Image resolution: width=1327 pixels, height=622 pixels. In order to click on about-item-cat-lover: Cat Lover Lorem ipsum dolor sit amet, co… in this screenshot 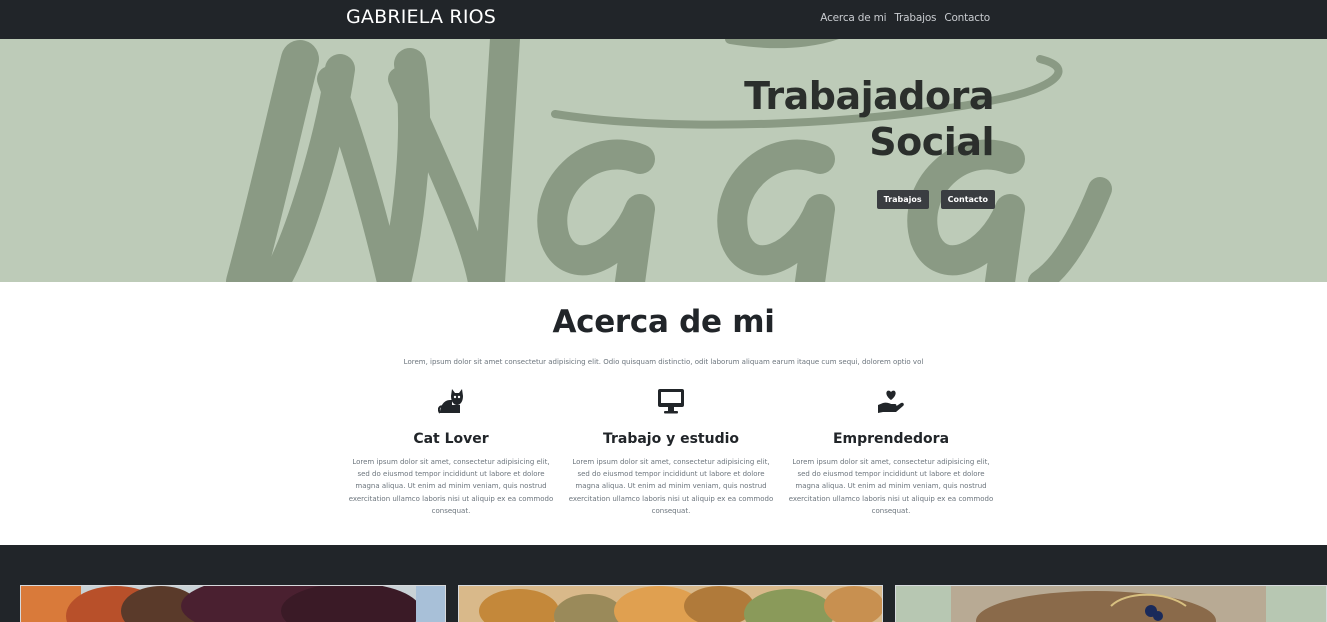, I will do `click(451, 451)`.